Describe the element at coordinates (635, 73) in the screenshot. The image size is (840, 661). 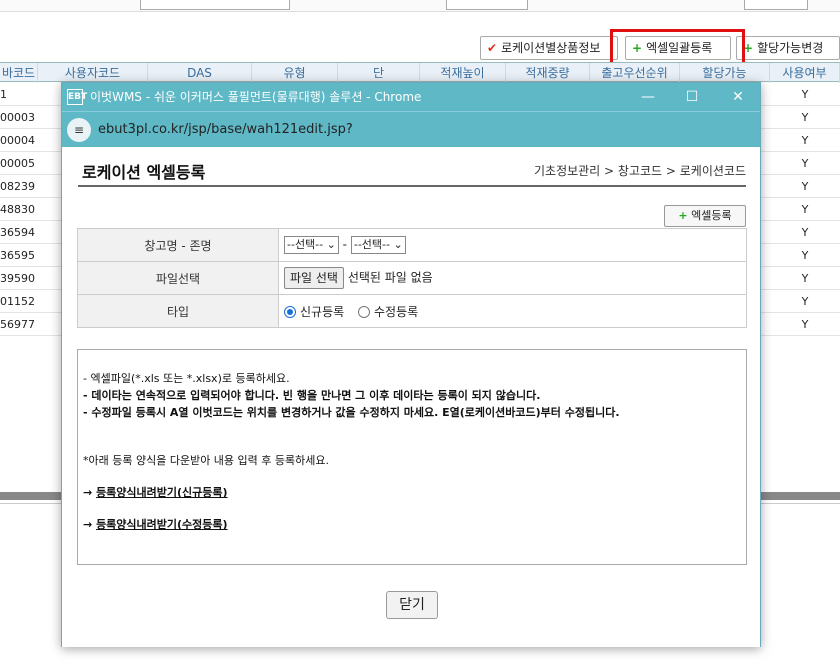
I see `col-header: 출고우선순위` at that location.